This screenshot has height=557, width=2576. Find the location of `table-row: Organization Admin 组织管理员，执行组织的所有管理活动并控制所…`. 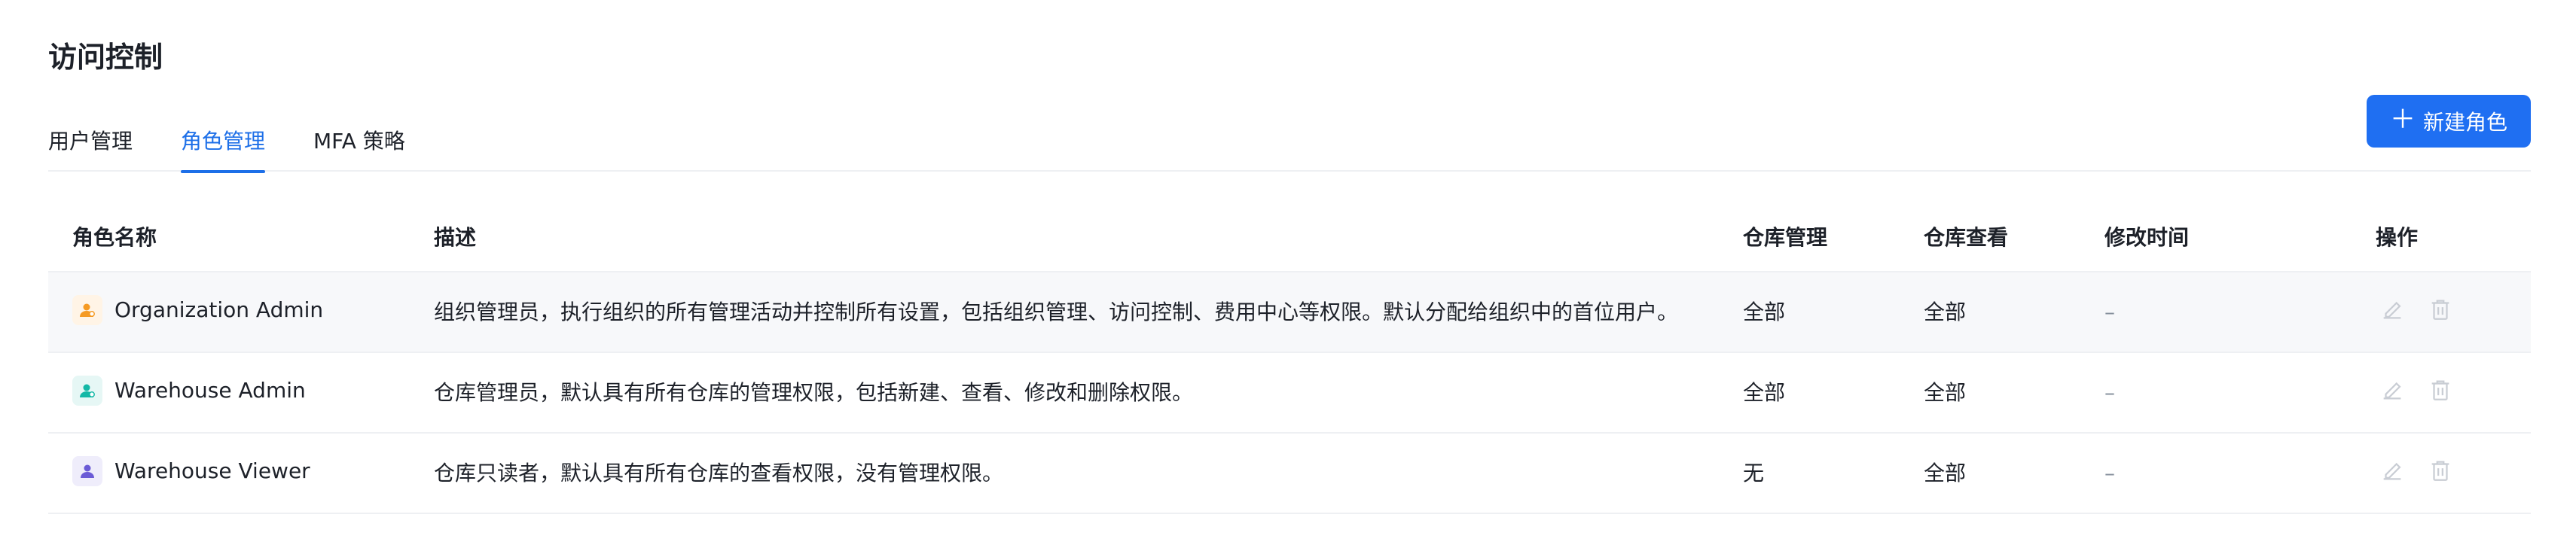

table-row: Organization Admin 组织管理员，执行组织的所有管理活动并控制所… is located at coordinates (1290, 312).